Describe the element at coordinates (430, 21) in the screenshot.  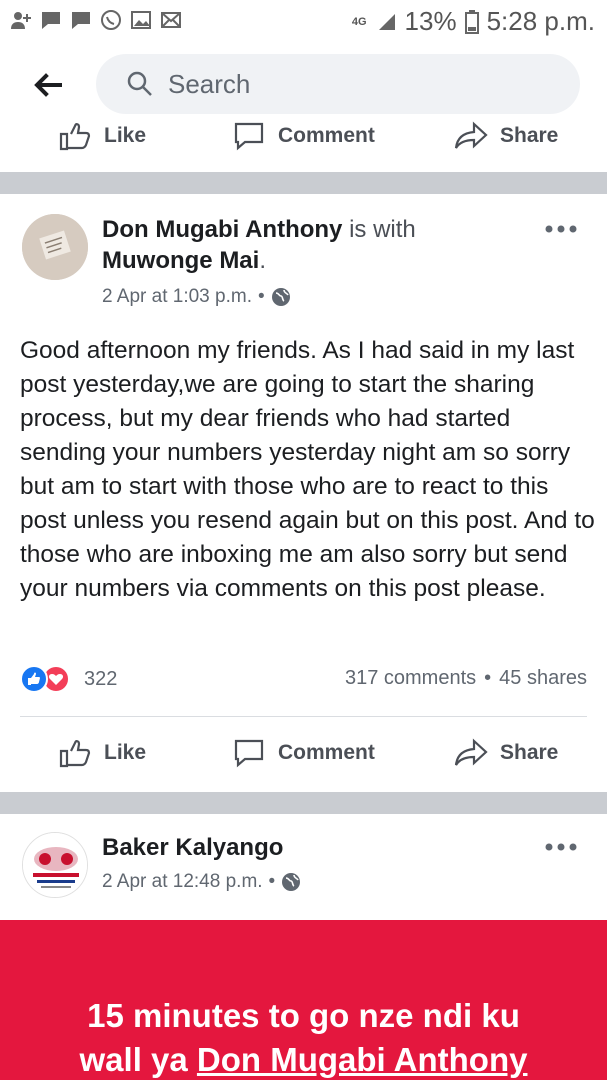
I see `battery-percent: 13%` at that location.